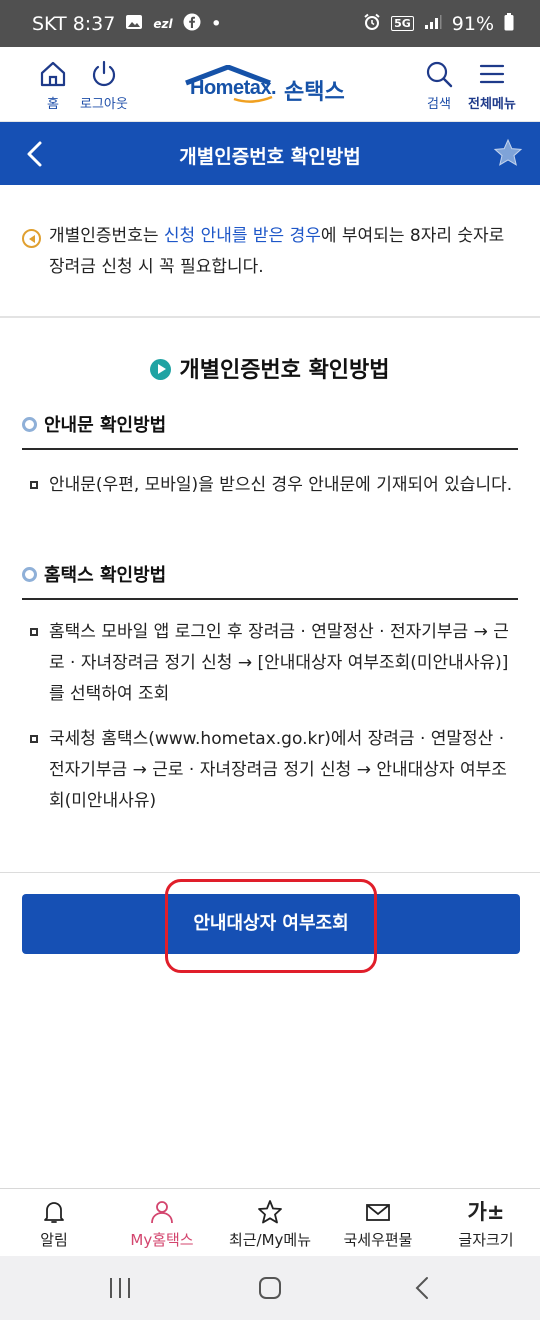  What do you see at coordinates (270, 449) in the screenshot?
I see `sub1-divider` at bounding box center [270, 449].